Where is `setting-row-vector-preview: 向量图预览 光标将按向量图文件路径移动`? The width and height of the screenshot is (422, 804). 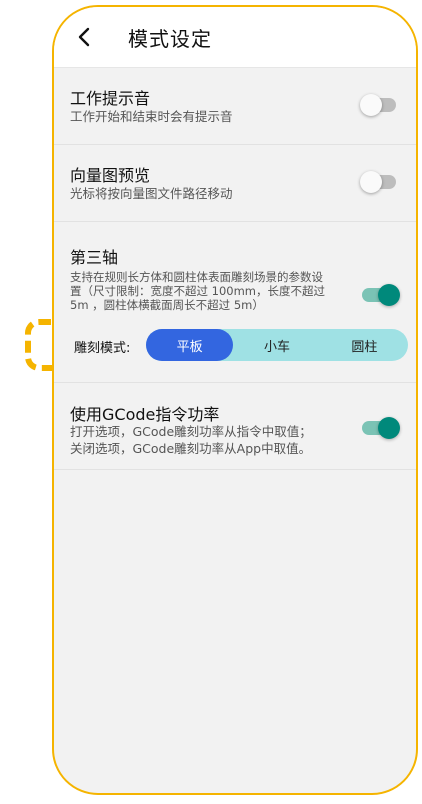 setting-row-vector-preview: 向量图预览 光标将按向量图文件路径移动 is located at coordinates (235, 183).